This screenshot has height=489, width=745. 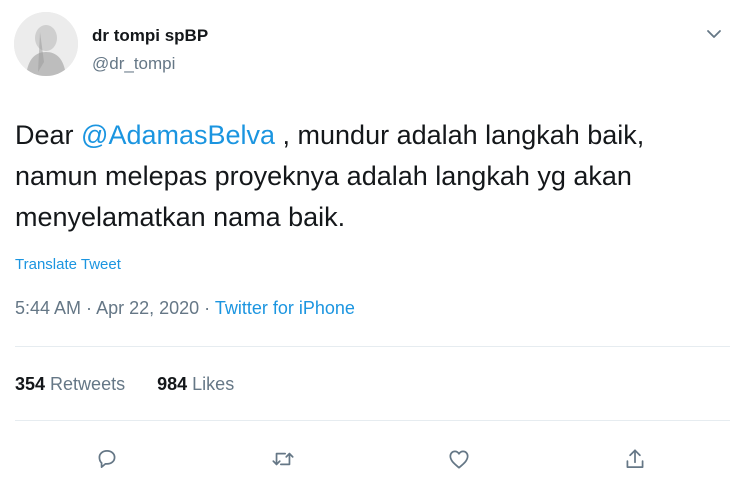 What do you see at coordinates (178, 135) in the screenshot?
I see `mention-link: @AdamasBelva` at bounding box center [178, 135].